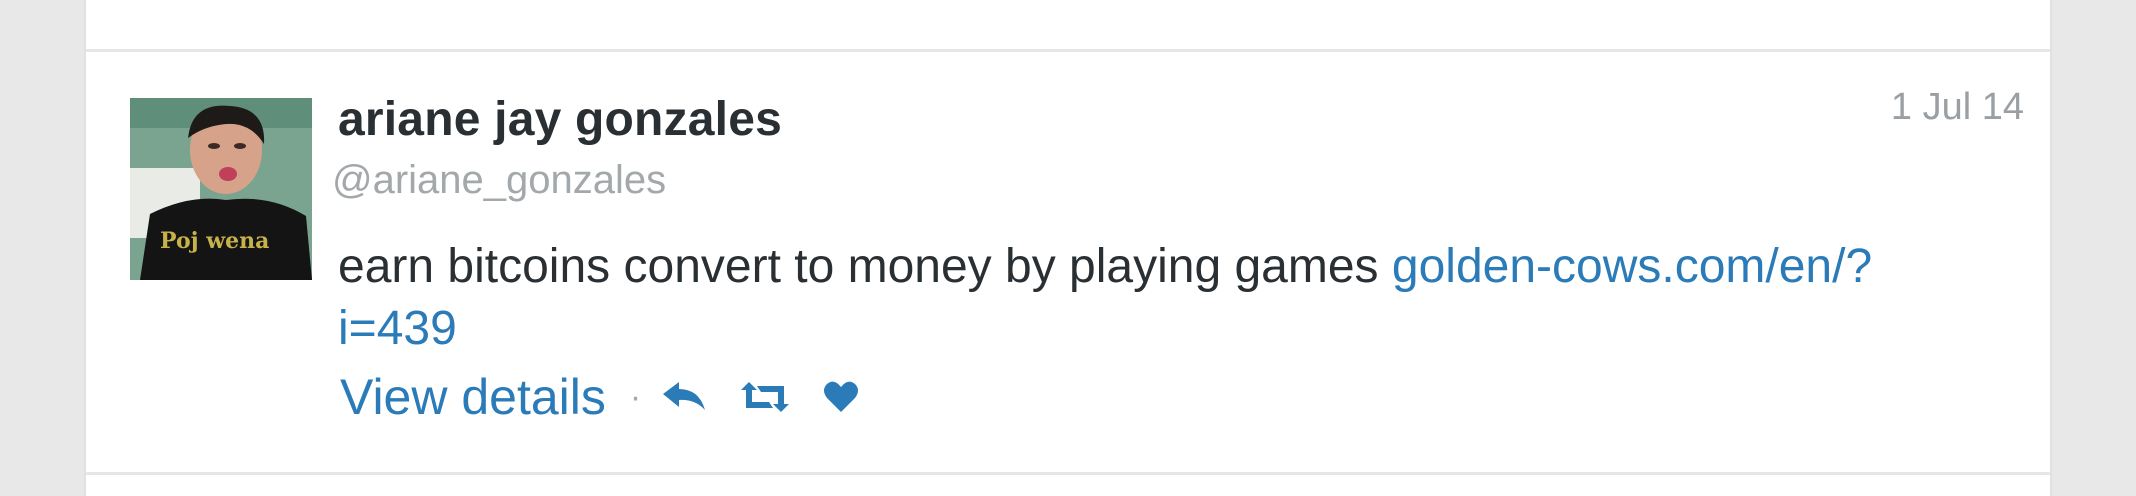 This screenshot has width=2136, height=496. Describe the element at coordinates (473, 397) in the screenshot. I see `view-details-link: View details` at that location.